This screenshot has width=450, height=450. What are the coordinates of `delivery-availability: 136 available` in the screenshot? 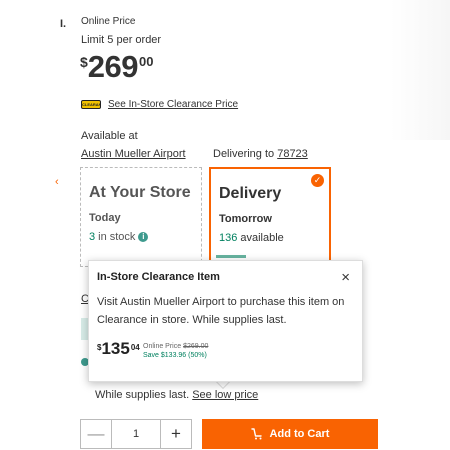 It's located at (270, 238).